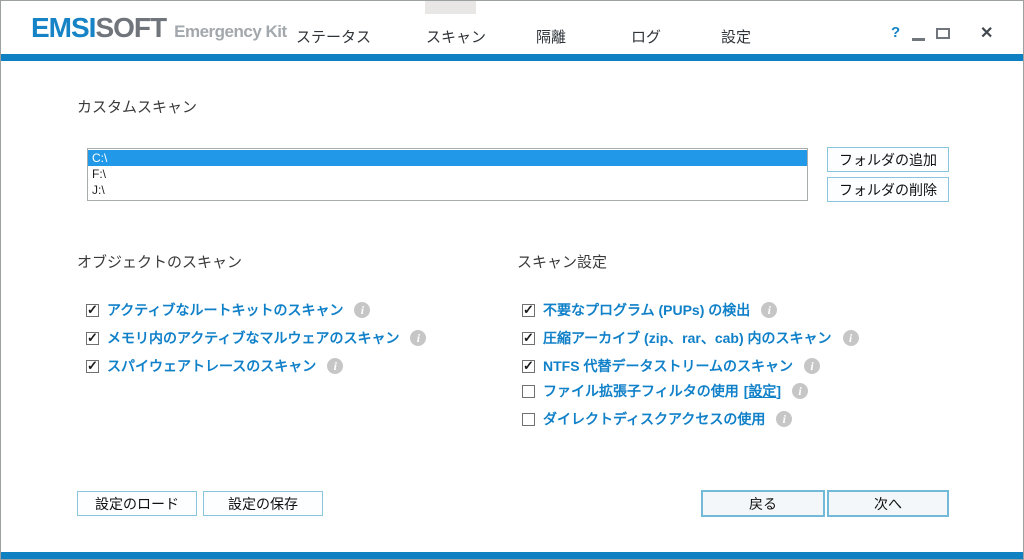  I want to click on tab-quarantine: 隔離, so click(551, 36).